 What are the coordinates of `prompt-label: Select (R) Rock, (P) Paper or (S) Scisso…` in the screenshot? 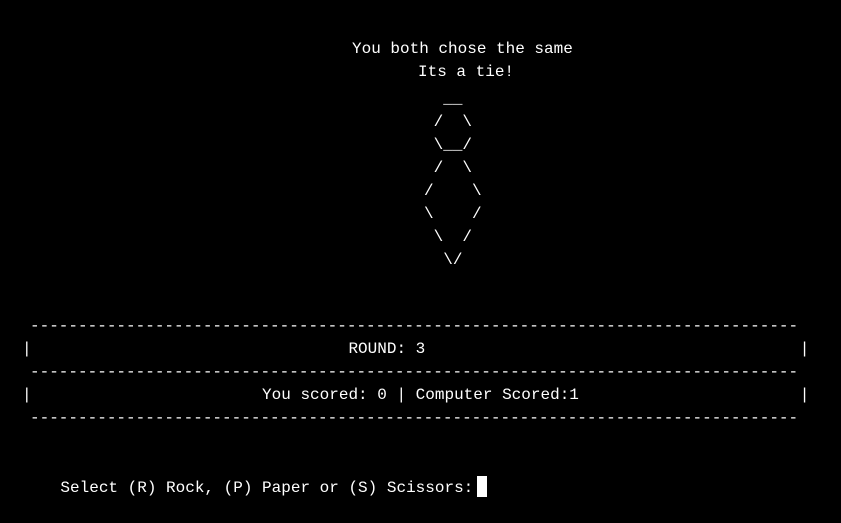 It's located at (267, 488).